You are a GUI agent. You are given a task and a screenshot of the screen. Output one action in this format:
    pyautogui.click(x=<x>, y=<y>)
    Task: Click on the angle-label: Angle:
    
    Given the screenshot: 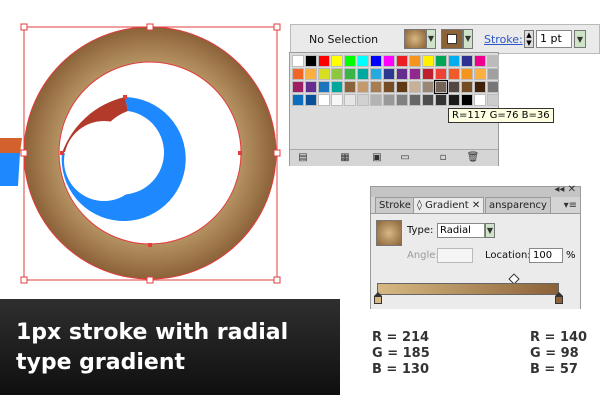 What is the action you would take?
    pyautogui.click(x=423, y=255)
    